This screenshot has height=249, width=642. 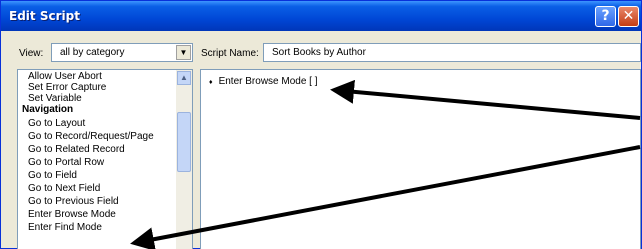 I want to click on close-button: ✕, so click(x=628, y=16).